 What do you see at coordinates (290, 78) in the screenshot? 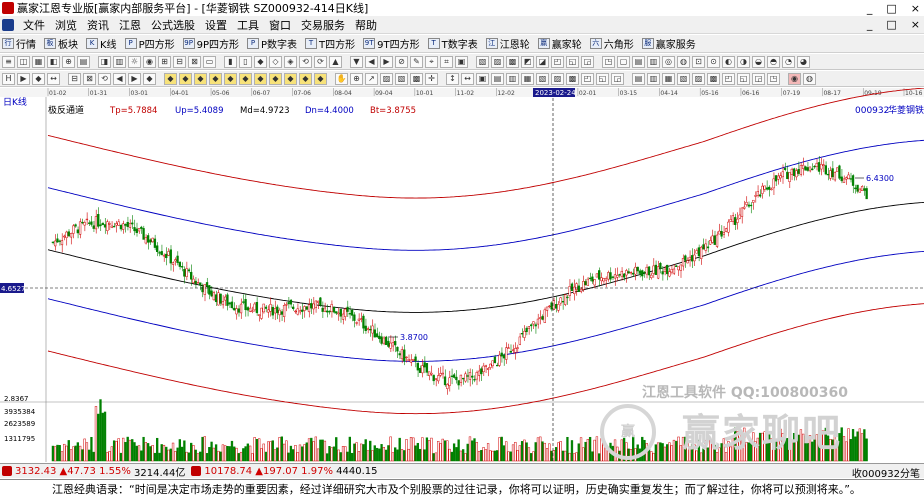
I see `tool2-18-icon: ◆` at bounding box center [290, 78].